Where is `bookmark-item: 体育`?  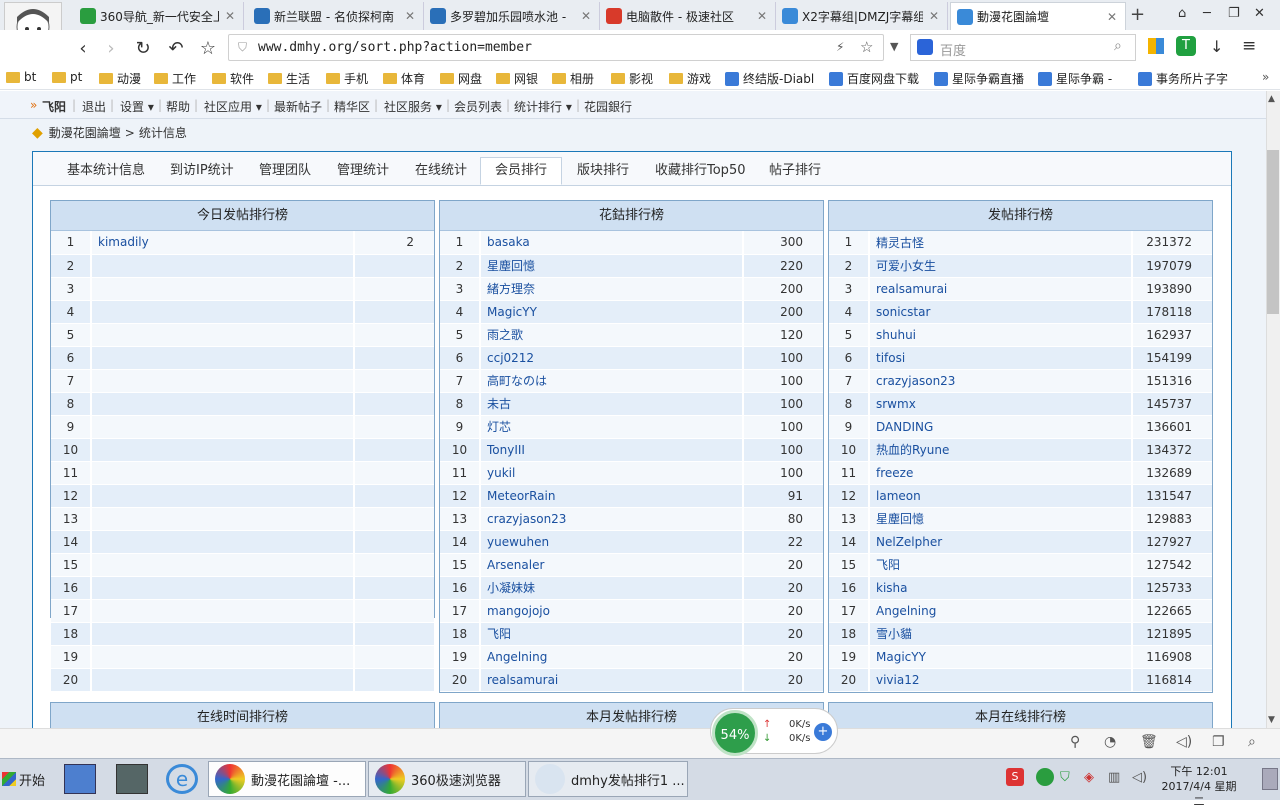 bookmark-item: 体育 is located at coordinates (404, 78).